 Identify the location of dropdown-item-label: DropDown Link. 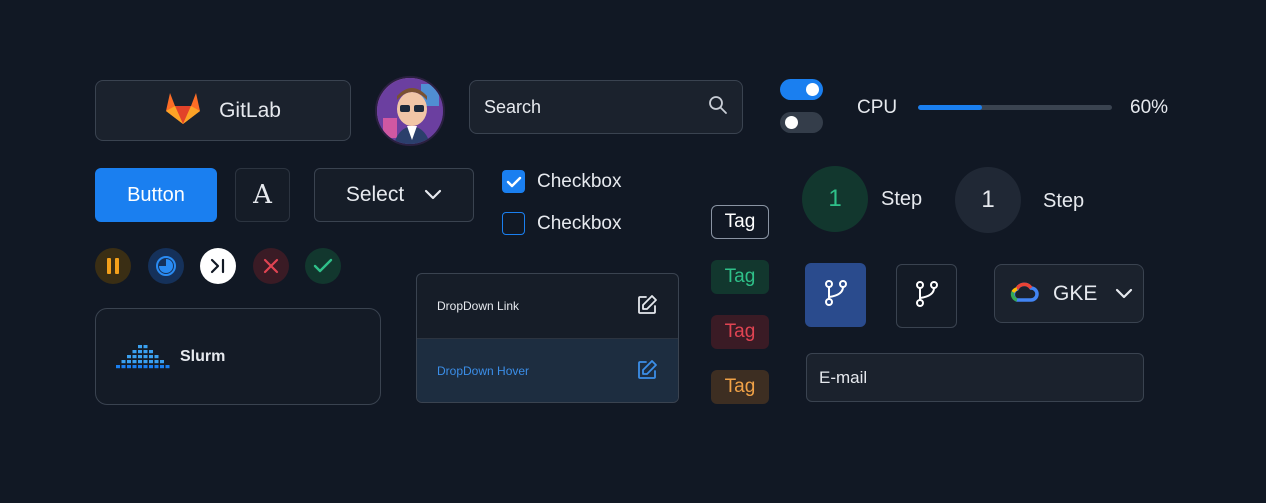
(478, 306).